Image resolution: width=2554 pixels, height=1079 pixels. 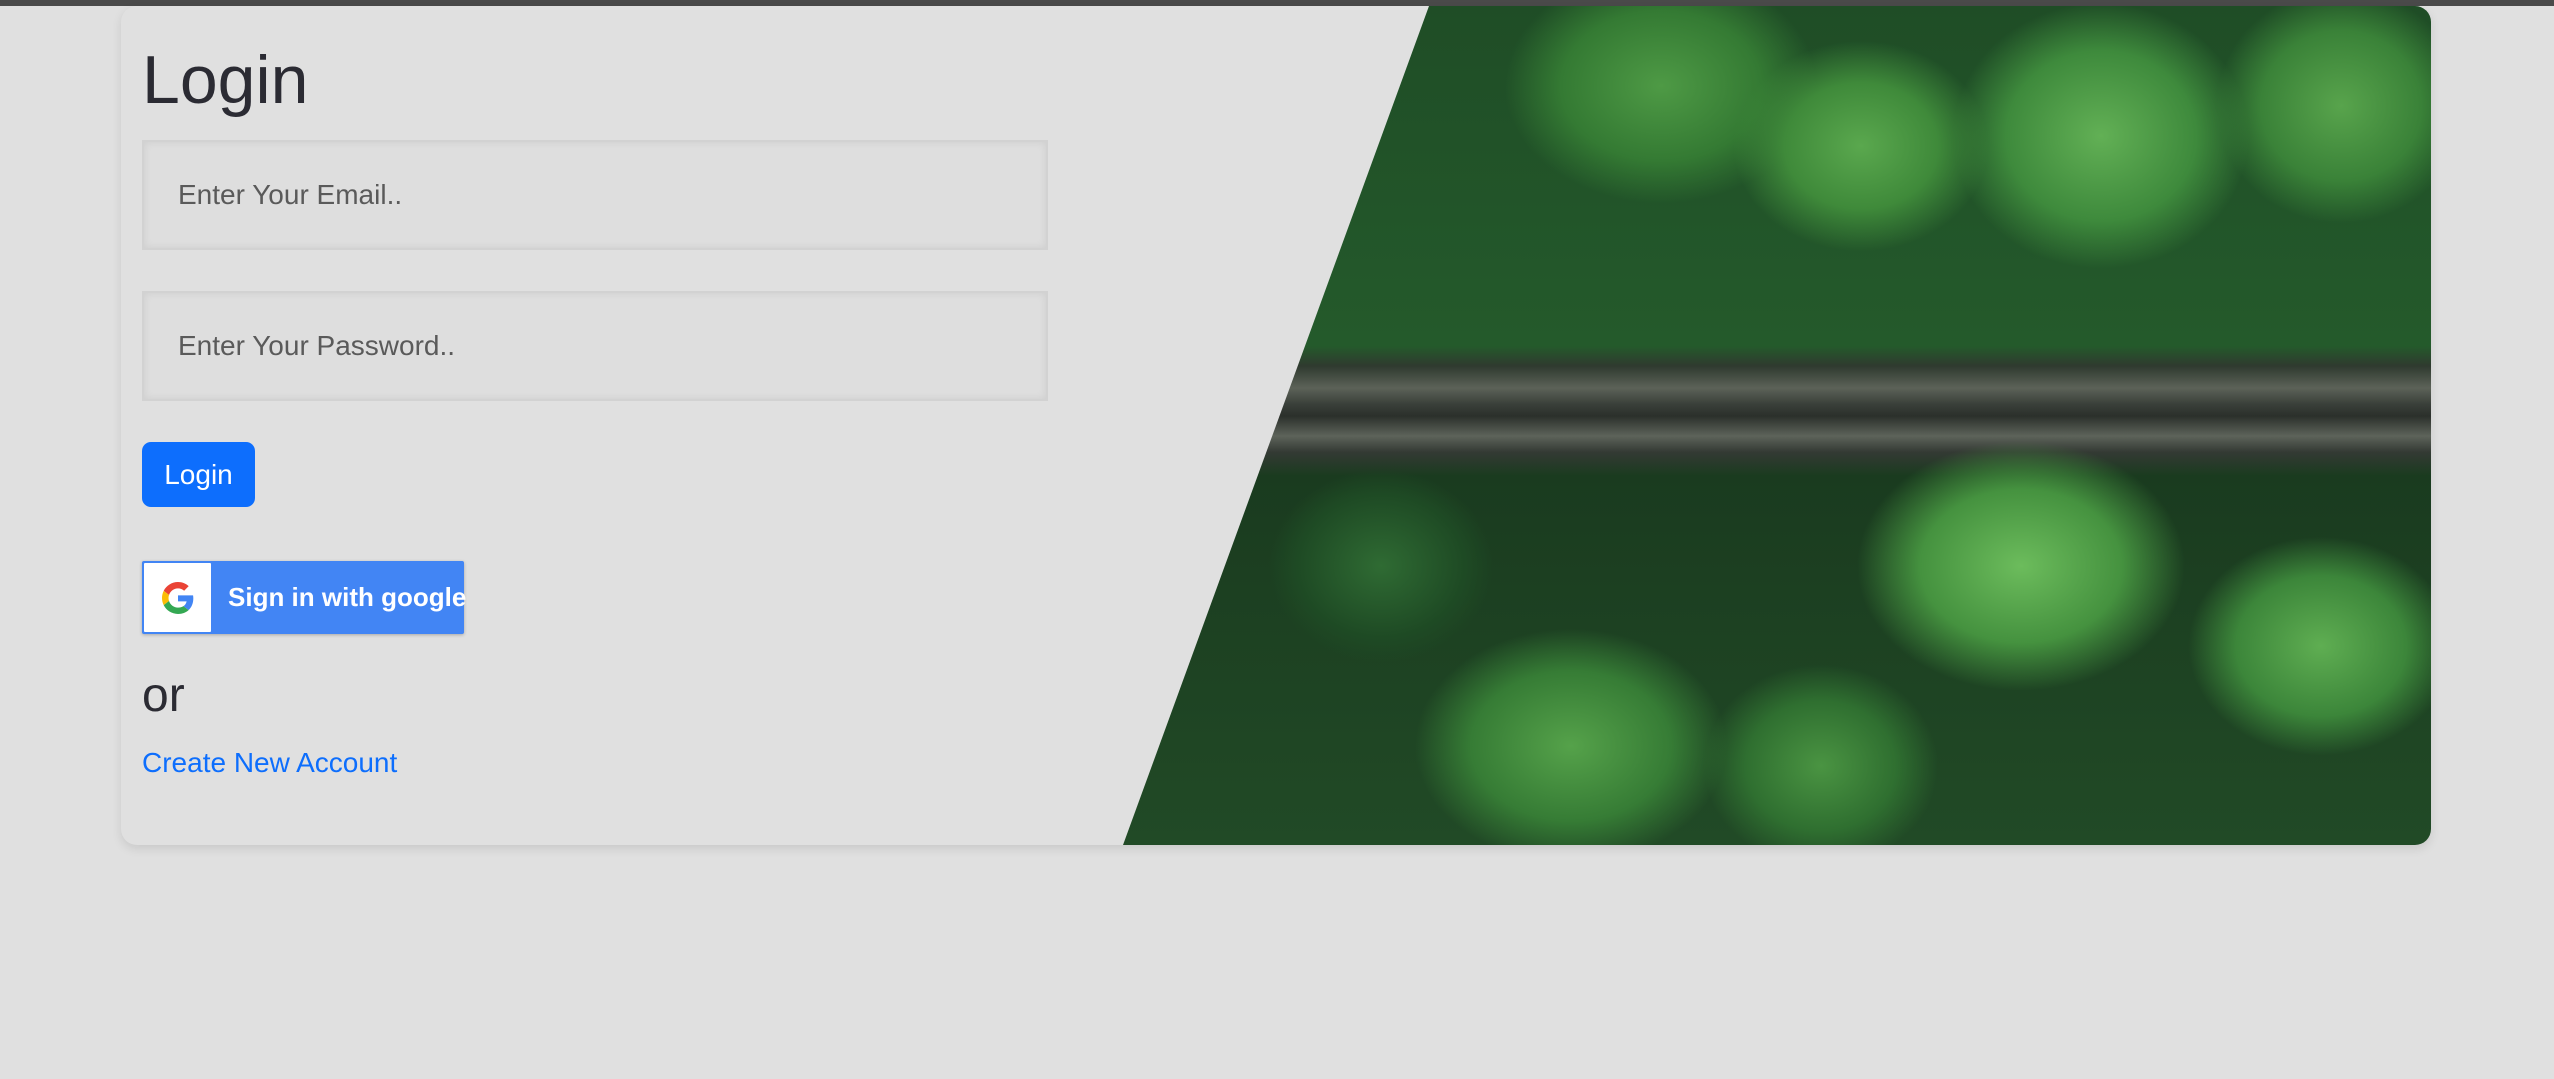 What do you see at coordinates (595, 195) in the screenshot?
I see `email-input` at bounding box center [595, 195].